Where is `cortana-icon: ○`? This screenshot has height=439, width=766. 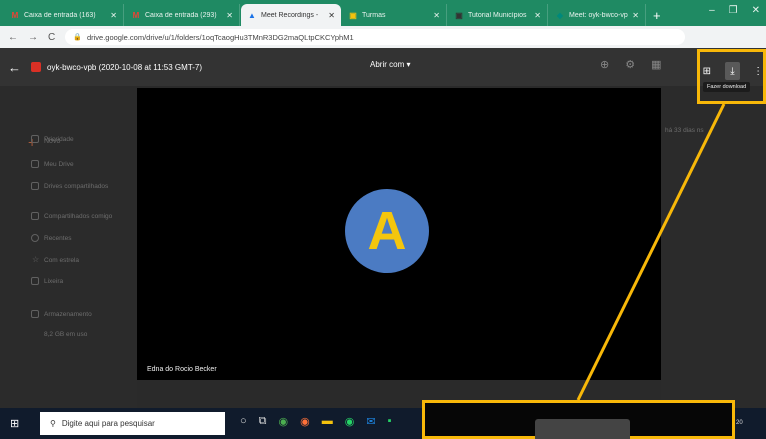 cortana-icon: ○ is located at coordinates (243, 421).